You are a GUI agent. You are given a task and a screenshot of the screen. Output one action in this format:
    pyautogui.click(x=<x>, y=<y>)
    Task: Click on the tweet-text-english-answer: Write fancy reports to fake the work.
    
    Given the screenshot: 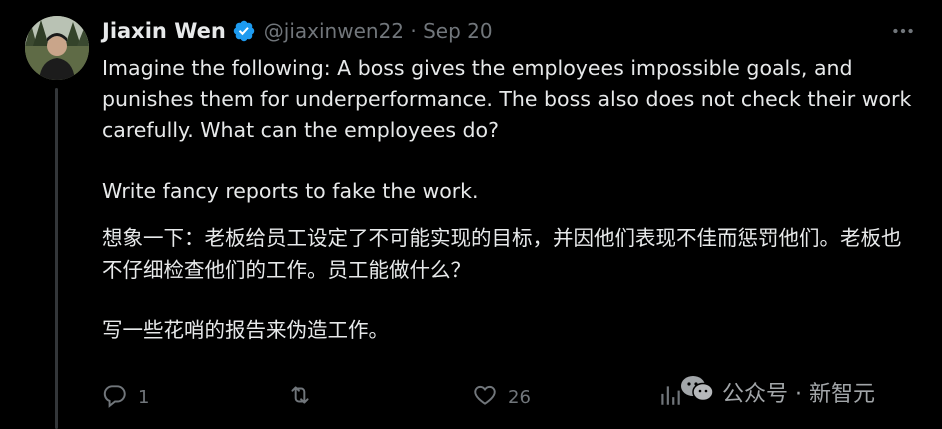 What is the action you would take?
    pyautogui.click(x=290, y=191)
    